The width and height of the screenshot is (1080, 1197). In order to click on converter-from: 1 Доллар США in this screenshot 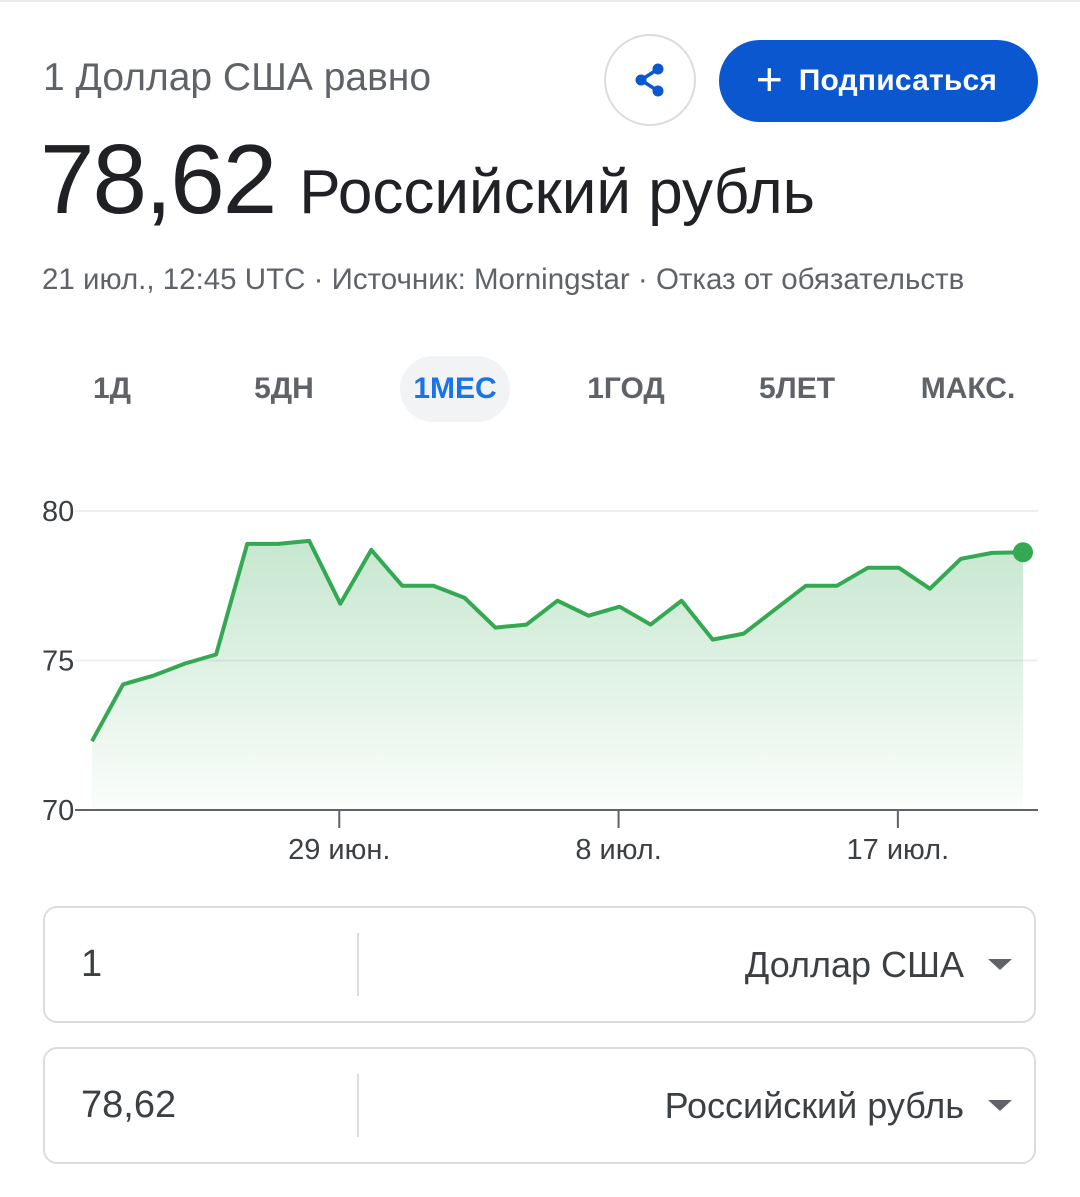, I will do `click(539, 964)`.